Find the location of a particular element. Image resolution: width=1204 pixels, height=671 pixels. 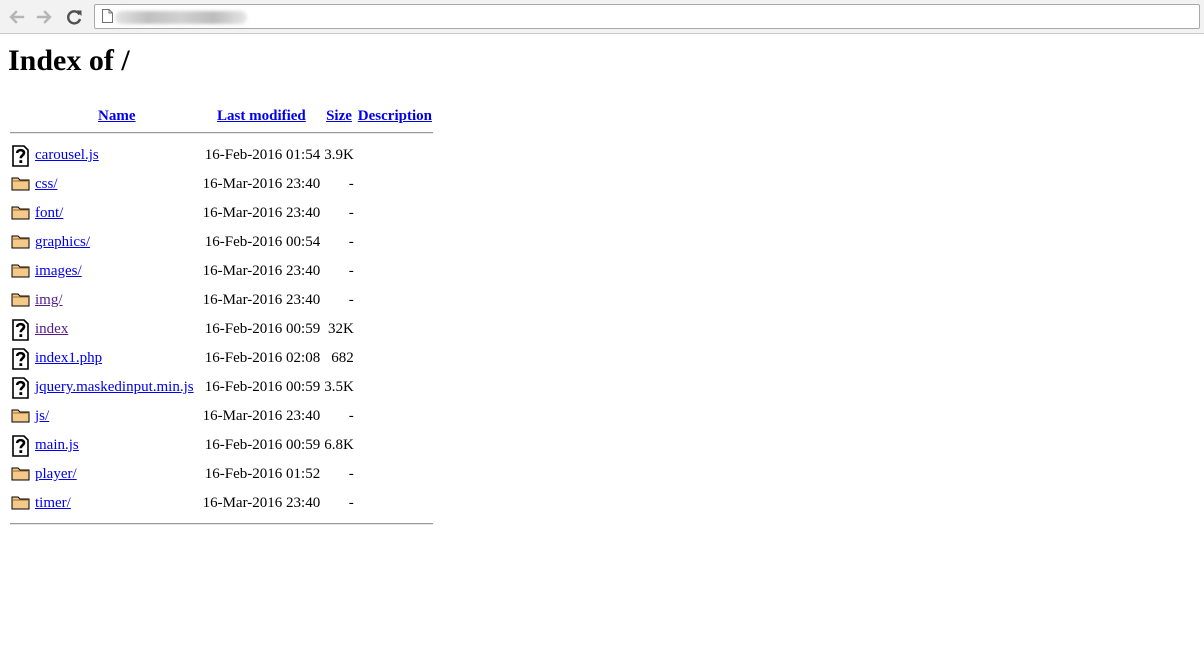

name-cell: images/ is located at coordinates (117, 271).